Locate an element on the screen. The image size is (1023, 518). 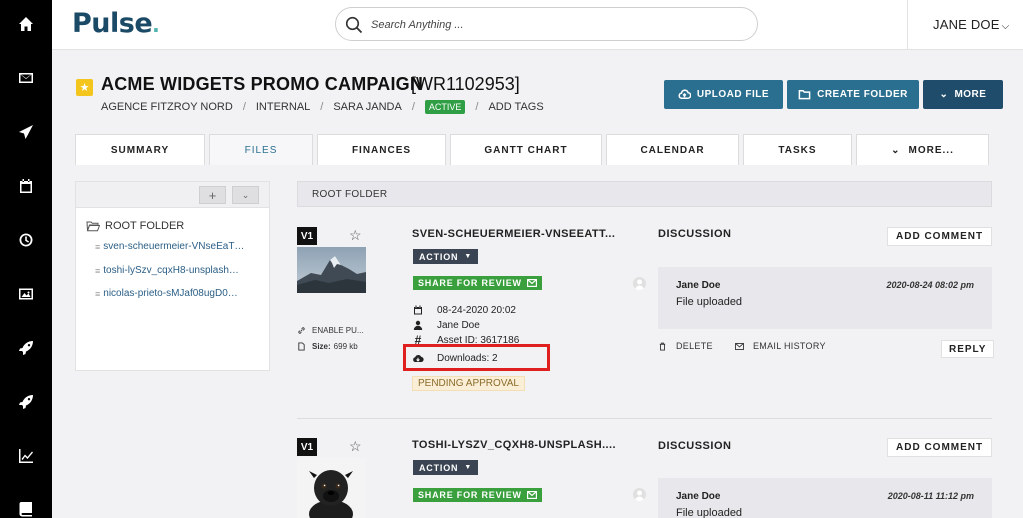
chart-icon is located at coordinates (26, 456).